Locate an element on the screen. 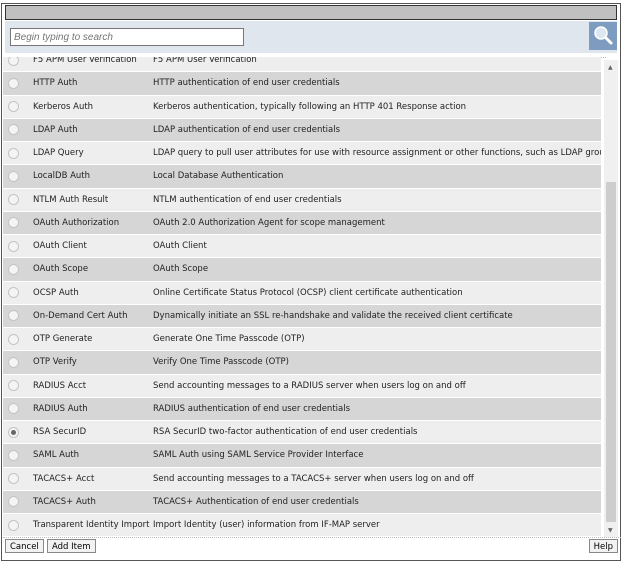  scroll-down-icon: ▼ is located at coordinates (610, 530).